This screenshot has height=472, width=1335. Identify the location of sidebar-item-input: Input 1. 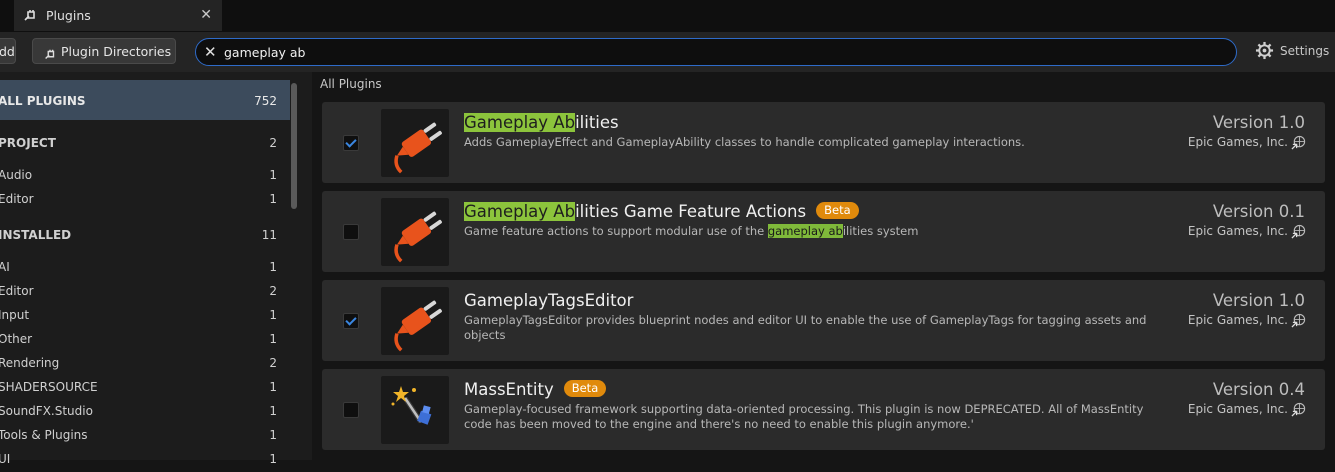
(145, 316).